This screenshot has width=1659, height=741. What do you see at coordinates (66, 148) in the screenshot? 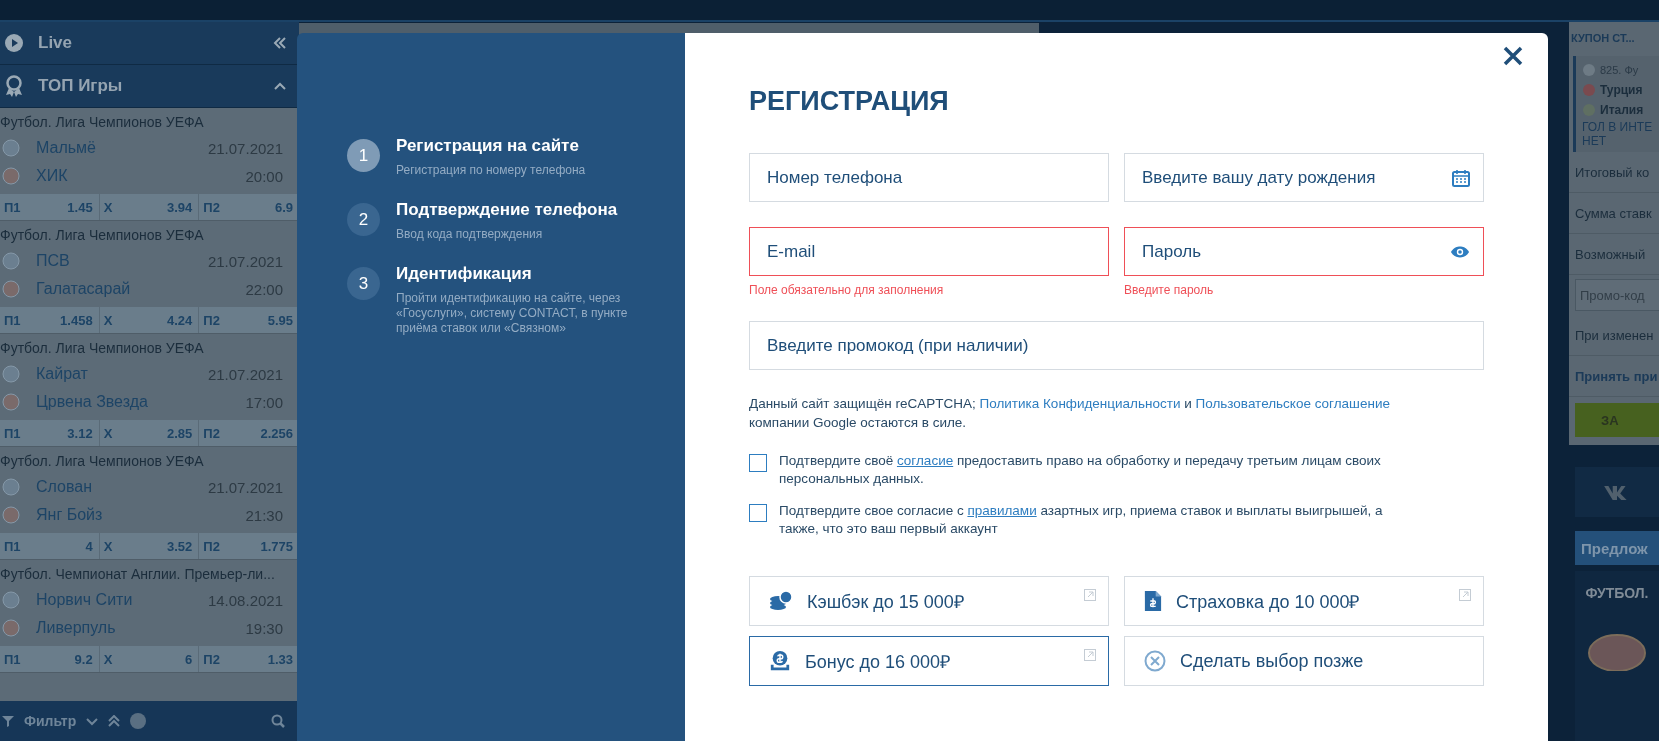
I see `team-name: Мальмё` at bounding box center [66, 148].